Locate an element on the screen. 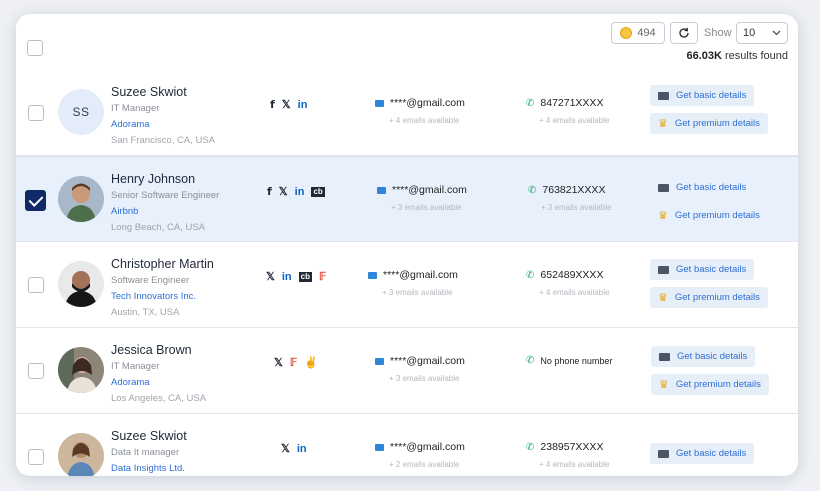 This screenshot has width=820, height=491. phone-field: ✆ 652489XXXX is located at coordinates (564, 275).